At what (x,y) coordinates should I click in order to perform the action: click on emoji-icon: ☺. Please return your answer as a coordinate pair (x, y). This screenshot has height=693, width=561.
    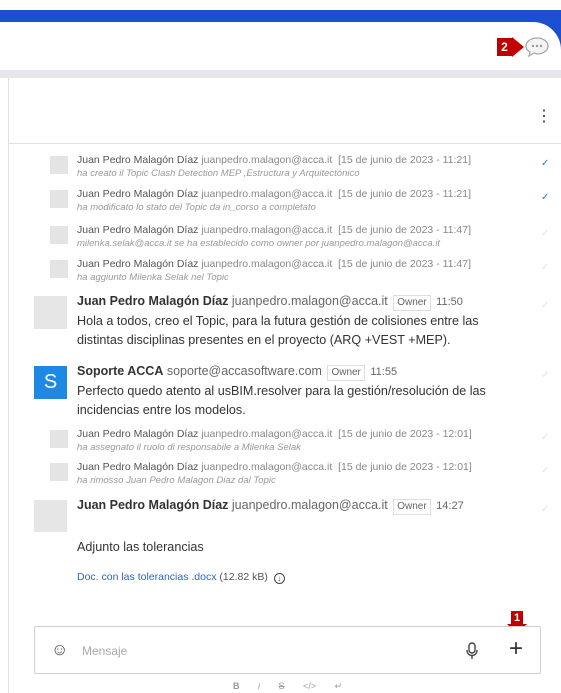
    Looking at the image, I should click on (59, 650).